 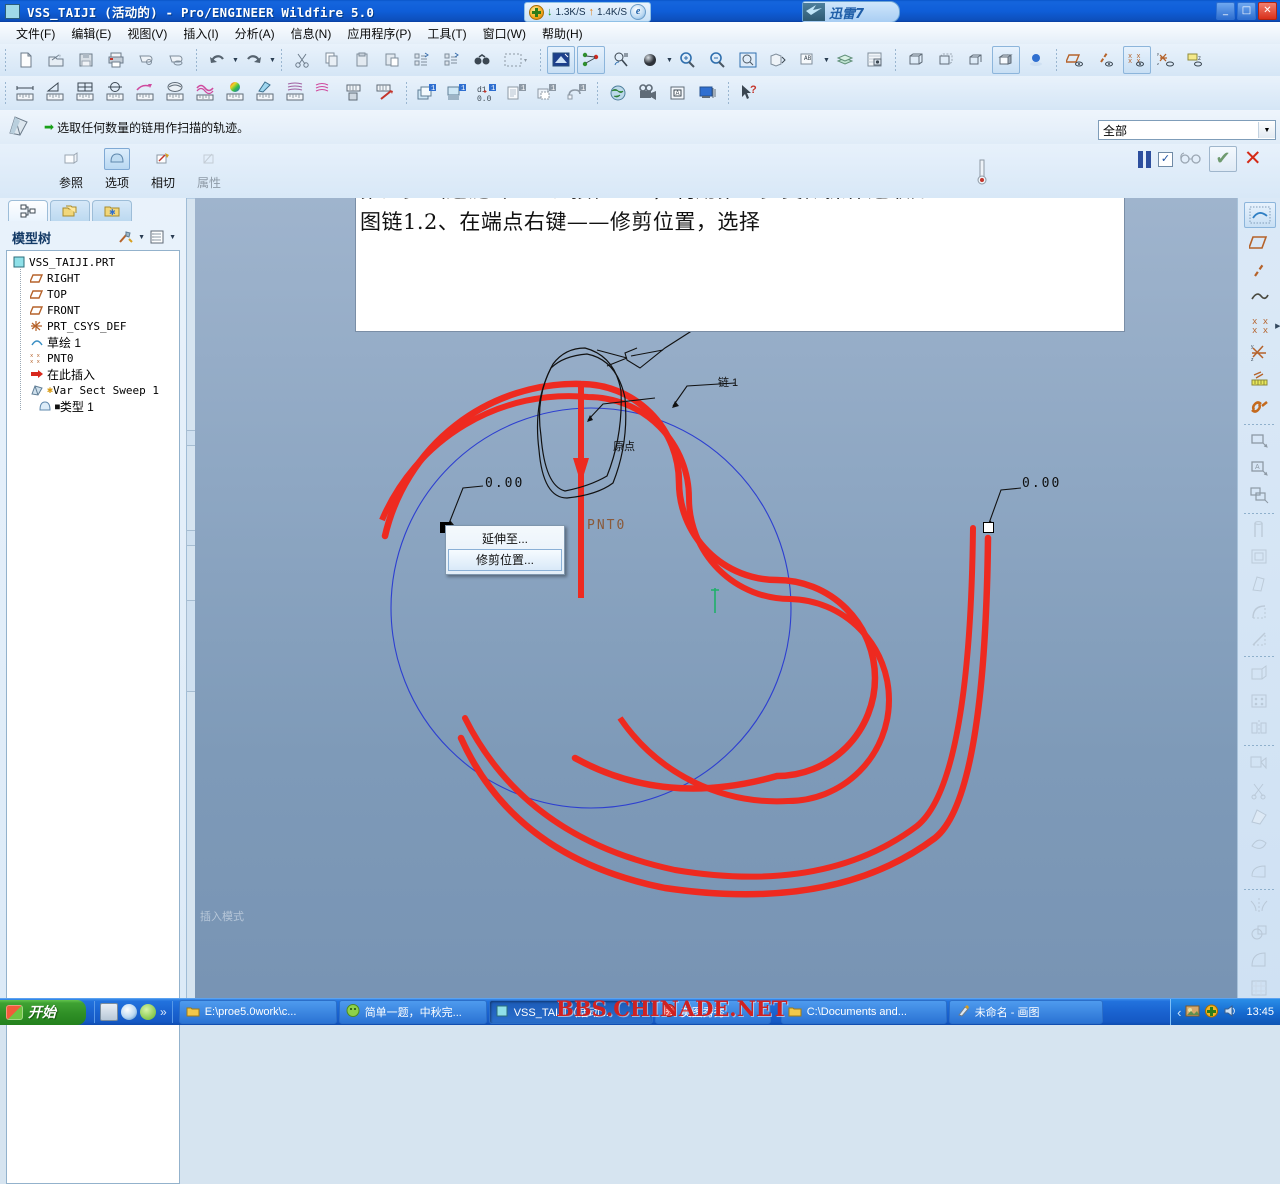 What do you see at coordinates (1260, 468) in the screenshot?
I see `revolve-icon: A` at bounding box center [1260, 468].